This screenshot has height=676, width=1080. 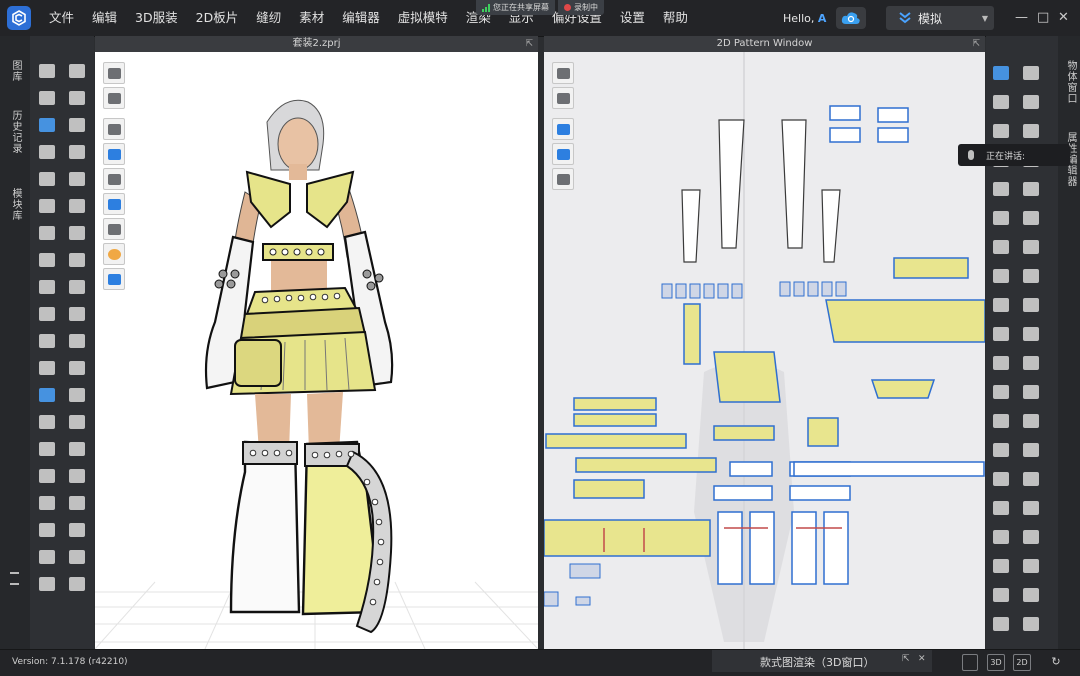 What do you see at coordinates (15, 204) in the screenshot?
I see `tab-modules: 模块库` at bounding box center [15, 204].